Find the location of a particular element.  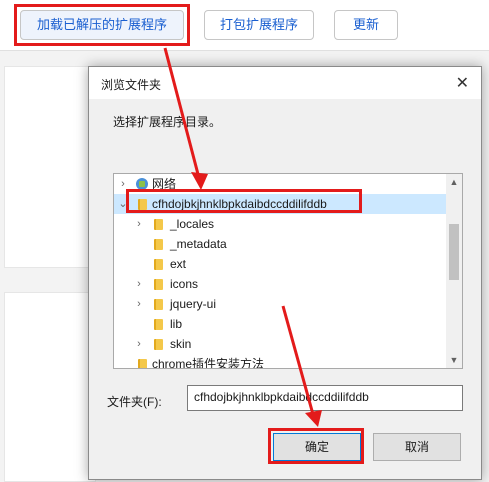

extensions-toolbar: 加载已解压的扩展程序 打包扩展程序 更新 is located at coordinates (244, 25).